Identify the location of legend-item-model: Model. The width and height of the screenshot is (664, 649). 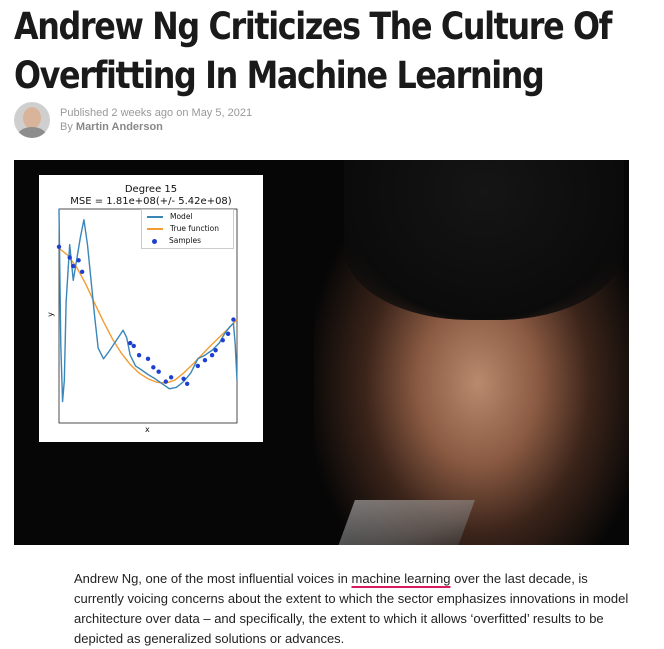
(187, 217).